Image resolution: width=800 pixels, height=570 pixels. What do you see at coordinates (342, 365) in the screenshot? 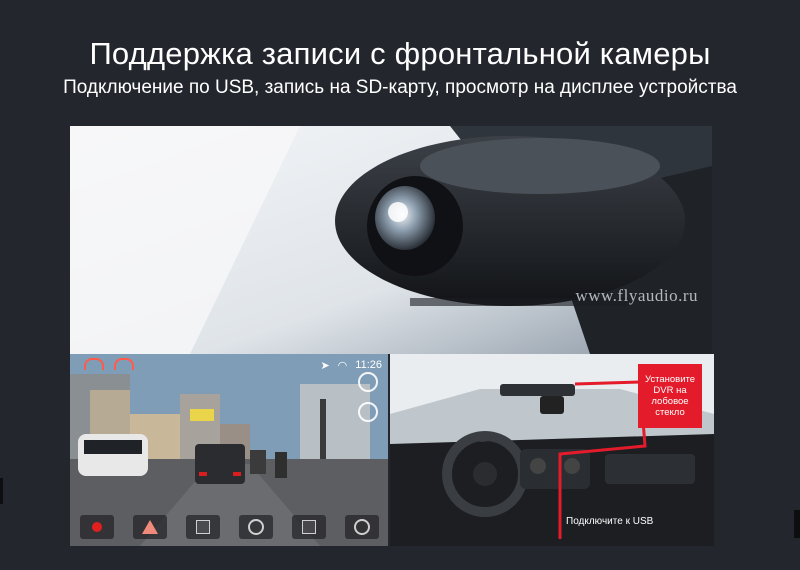
I see `wifi-icon: ◠` at bounding box center [342, 365].